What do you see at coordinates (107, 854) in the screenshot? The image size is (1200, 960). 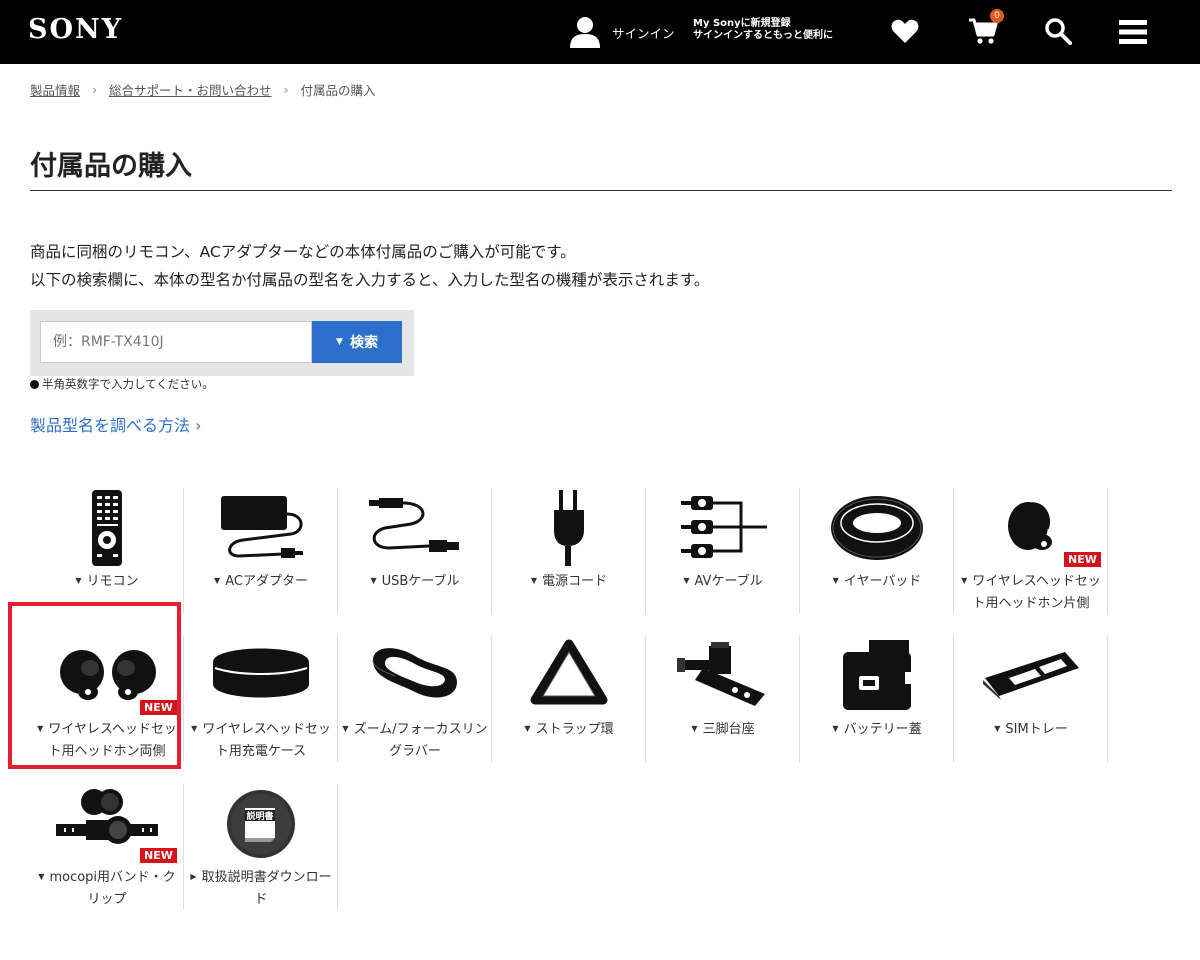 I see `category-mocopi-band: NEW ▼ mocopi用バンド・クリップ` at bounding box center [107, 854].